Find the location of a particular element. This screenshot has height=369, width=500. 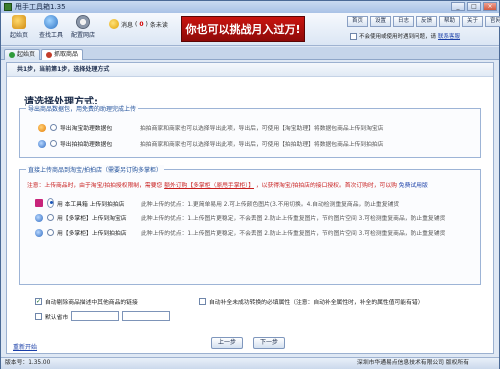

tab-bar: 起始页 抓取商品 is located at coordinates (250, 53).